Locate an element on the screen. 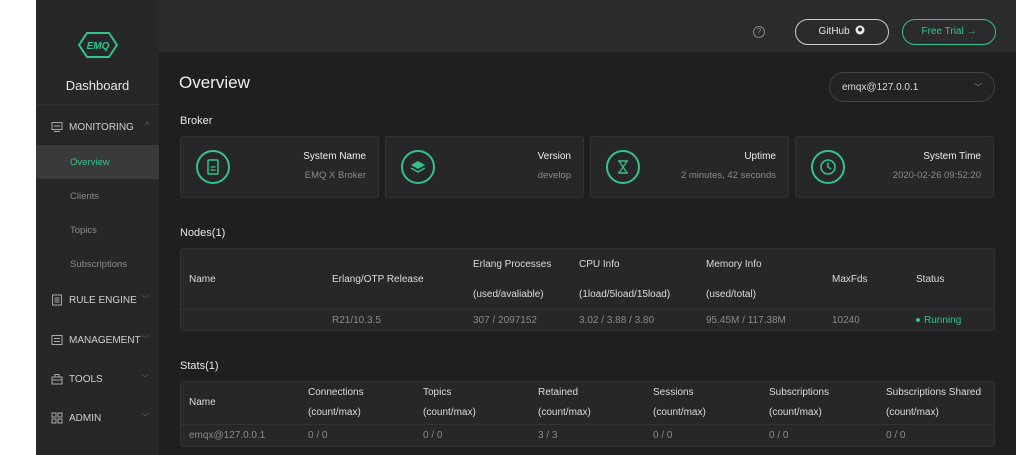  card-value: develop is located at coordinates (554, 175).